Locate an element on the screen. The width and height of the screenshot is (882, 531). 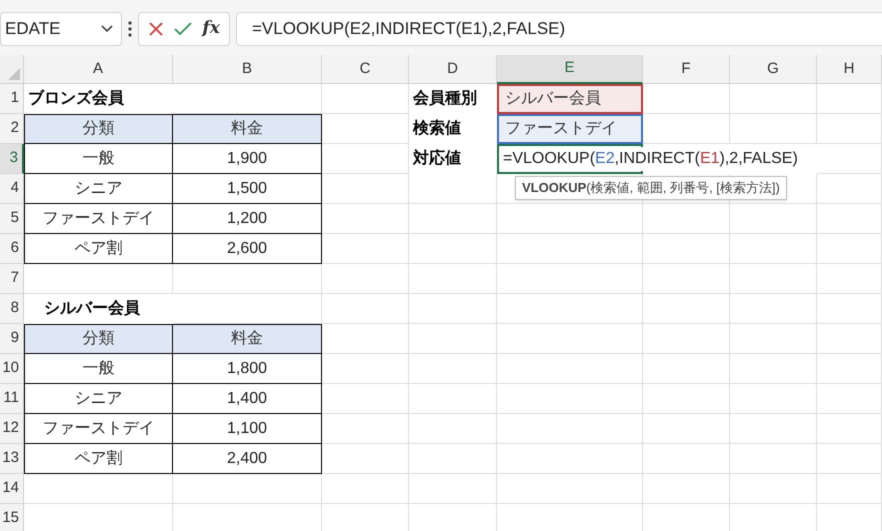
row-header: 2 is located at coordinates (12, 129).